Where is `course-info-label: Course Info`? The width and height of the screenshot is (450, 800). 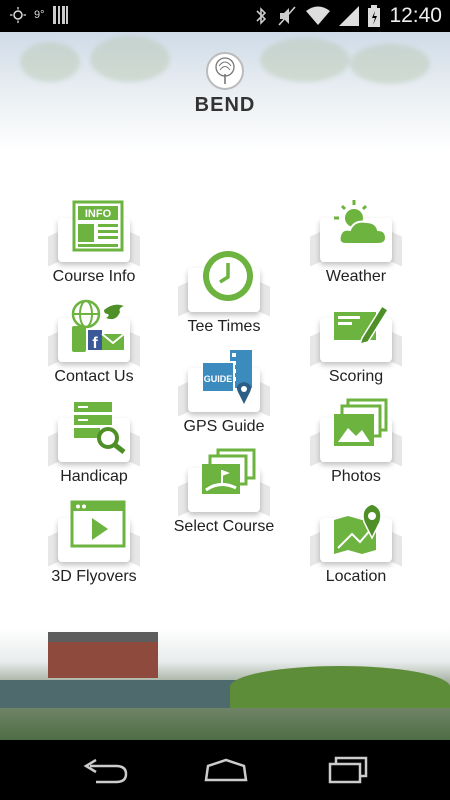
course-info-label: Course Info is located at coordinates (94, 276).